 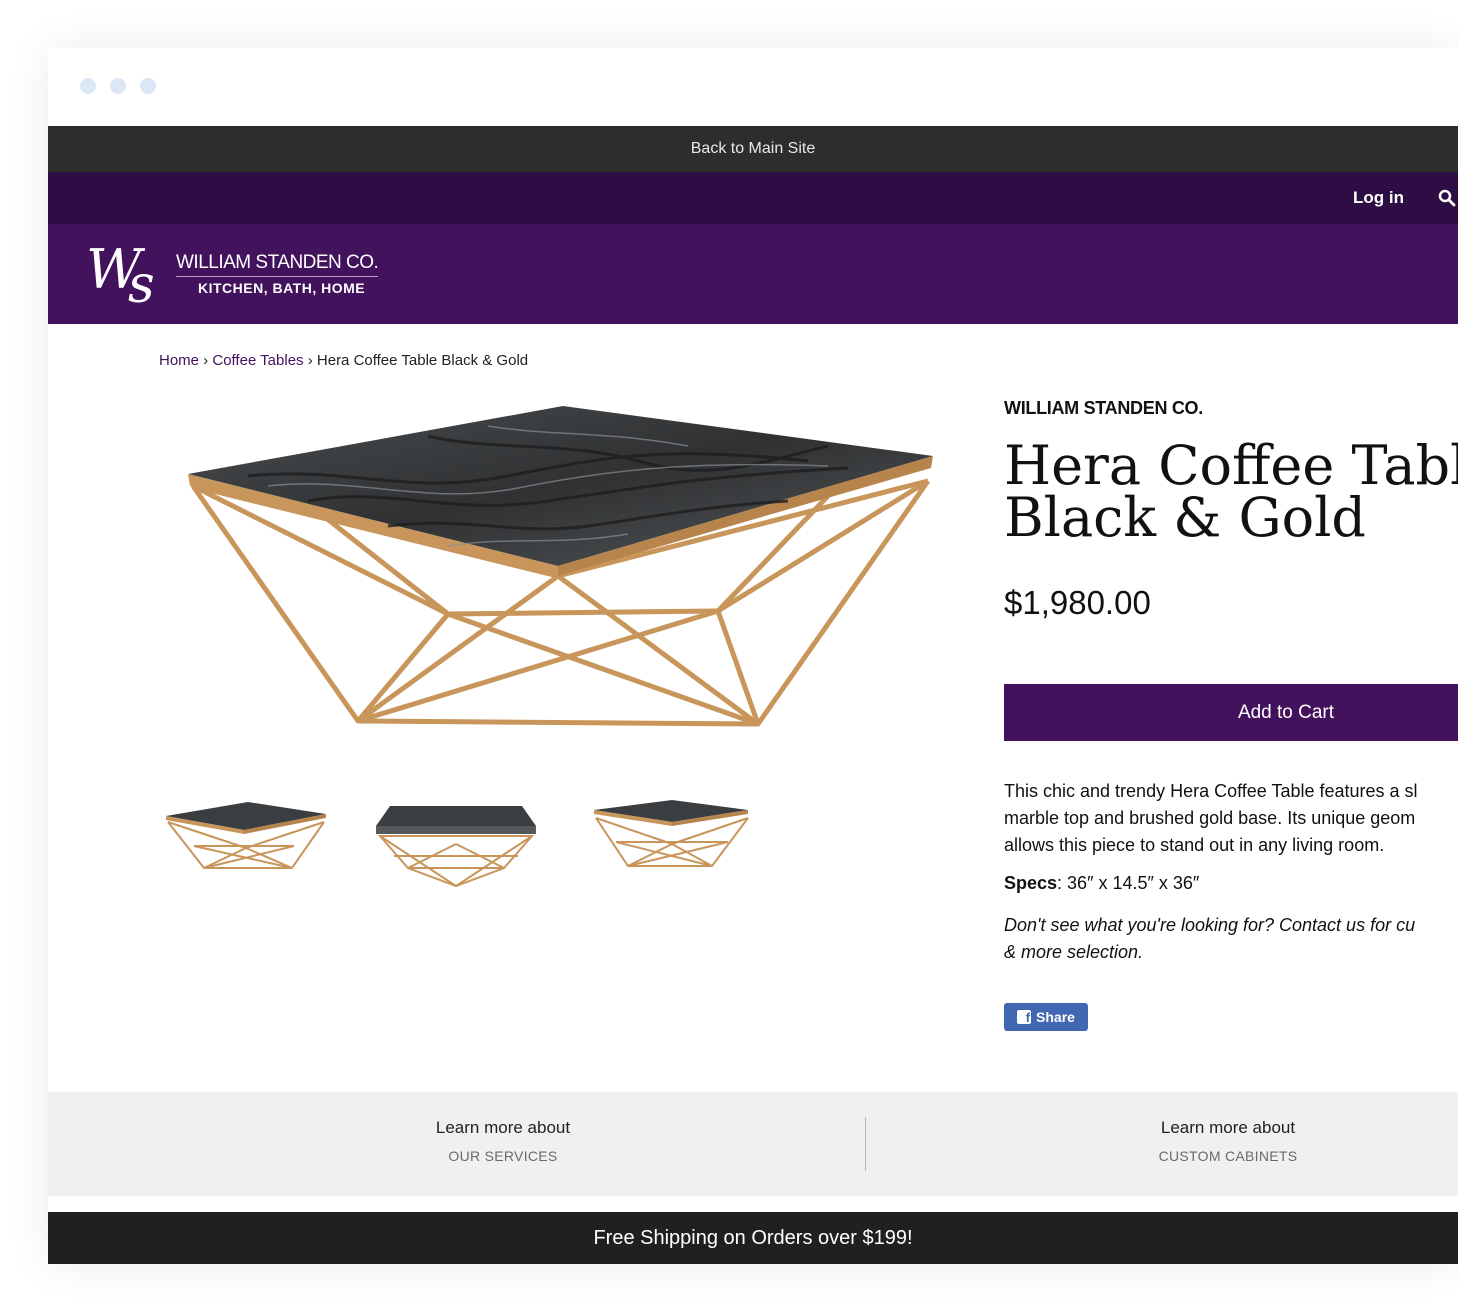 I want to click on learn-more-link: CUSTOM CABINETS, so click(x=1228, y=1156).